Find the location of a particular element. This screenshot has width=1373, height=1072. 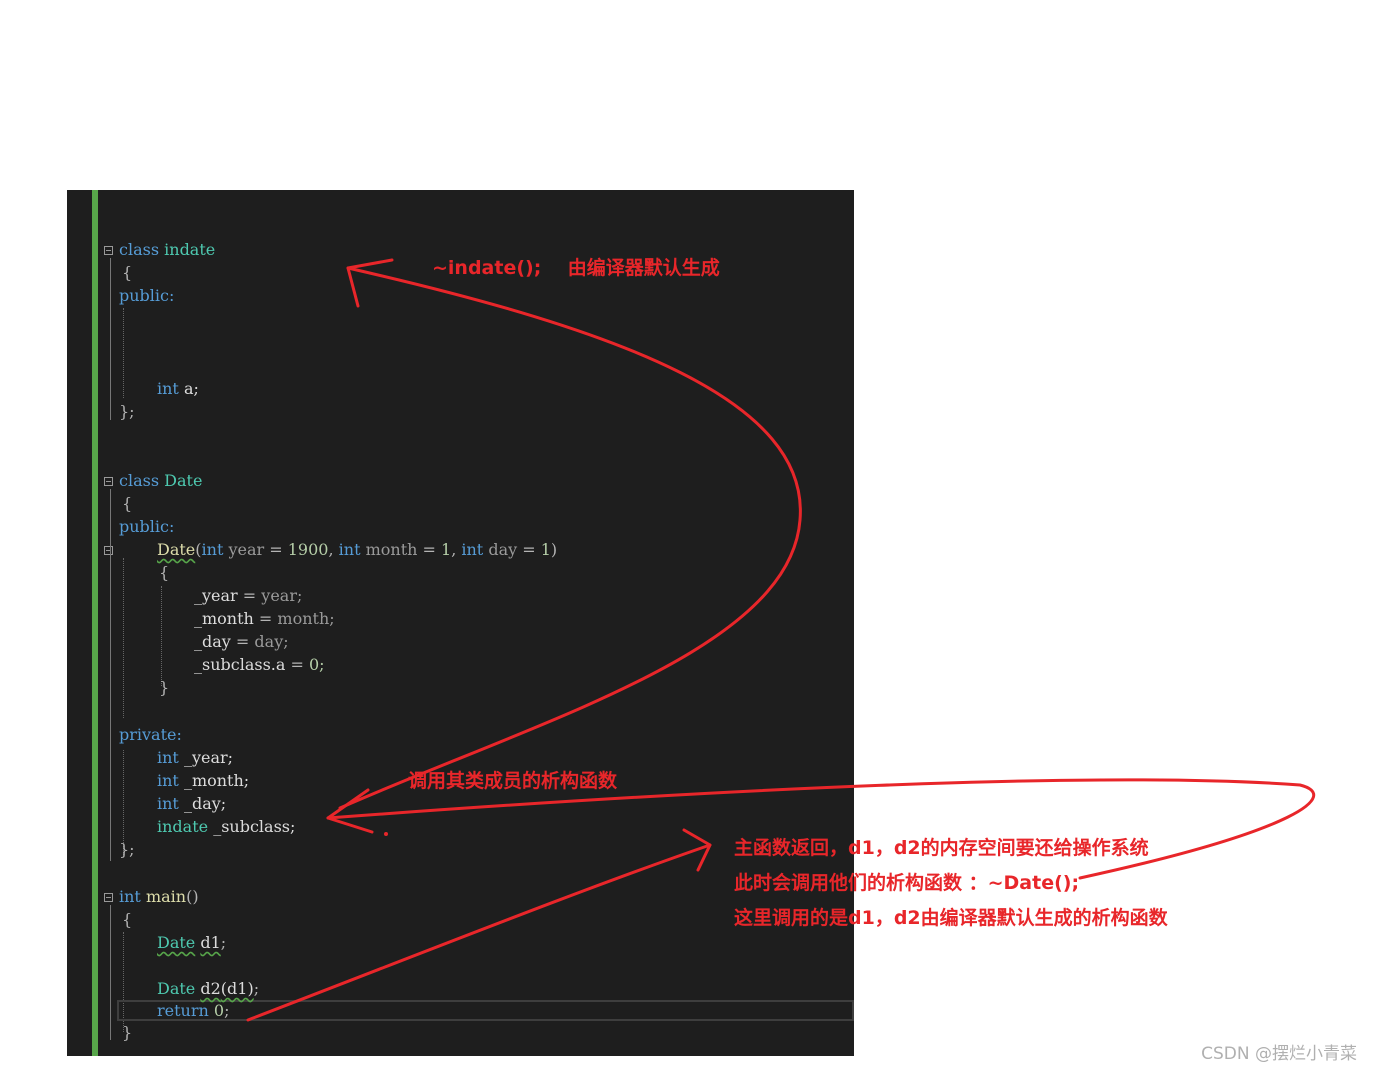

number: 0 is located at coordinates (219, 1010).